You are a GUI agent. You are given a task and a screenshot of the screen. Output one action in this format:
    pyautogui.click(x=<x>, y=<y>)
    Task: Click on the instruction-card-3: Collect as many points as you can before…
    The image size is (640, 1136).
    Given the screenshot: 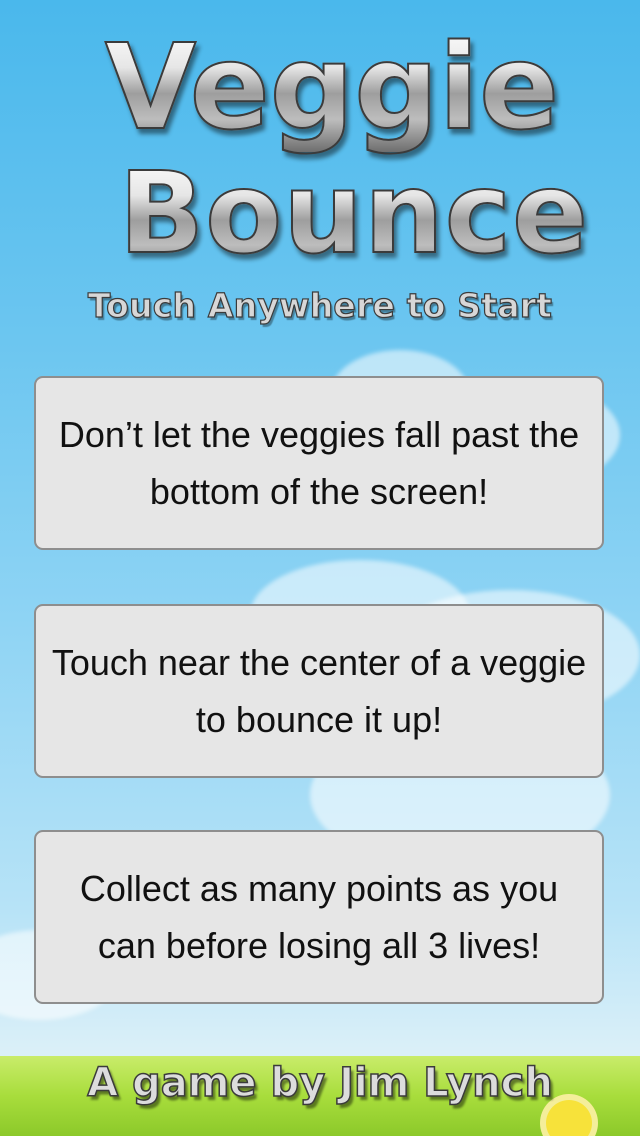 What is the action you would take?
    pyautogui.click(x=319, y=917)
    